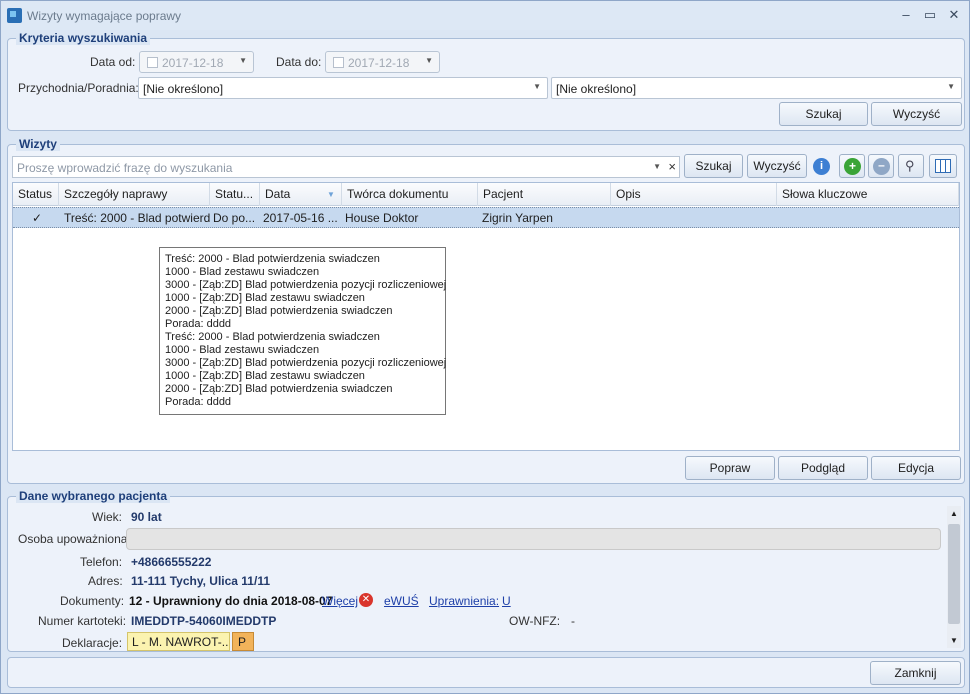 This screenshot has width=970, height=694. Describe the element at coordinates (954, 640) in the screenshot. I see `scroll-down-icon: ▼` at that location.